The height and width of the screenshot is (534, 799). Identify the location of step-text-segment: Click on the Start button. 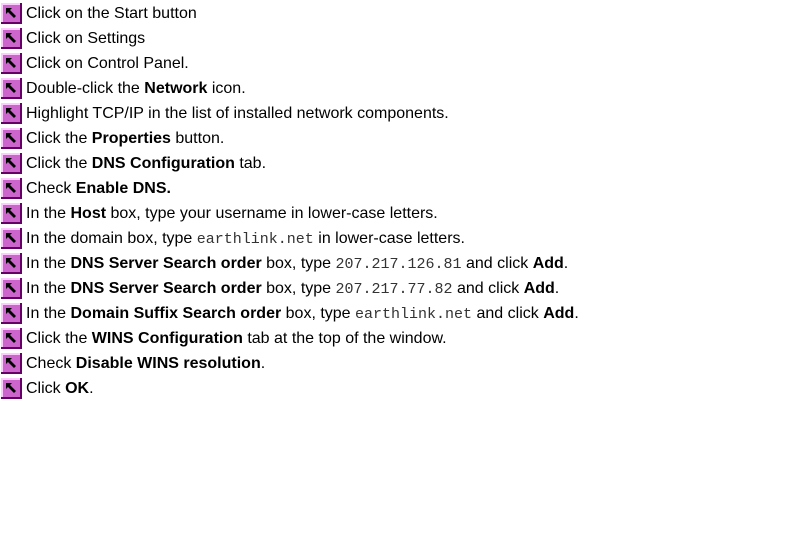
(111, 13).